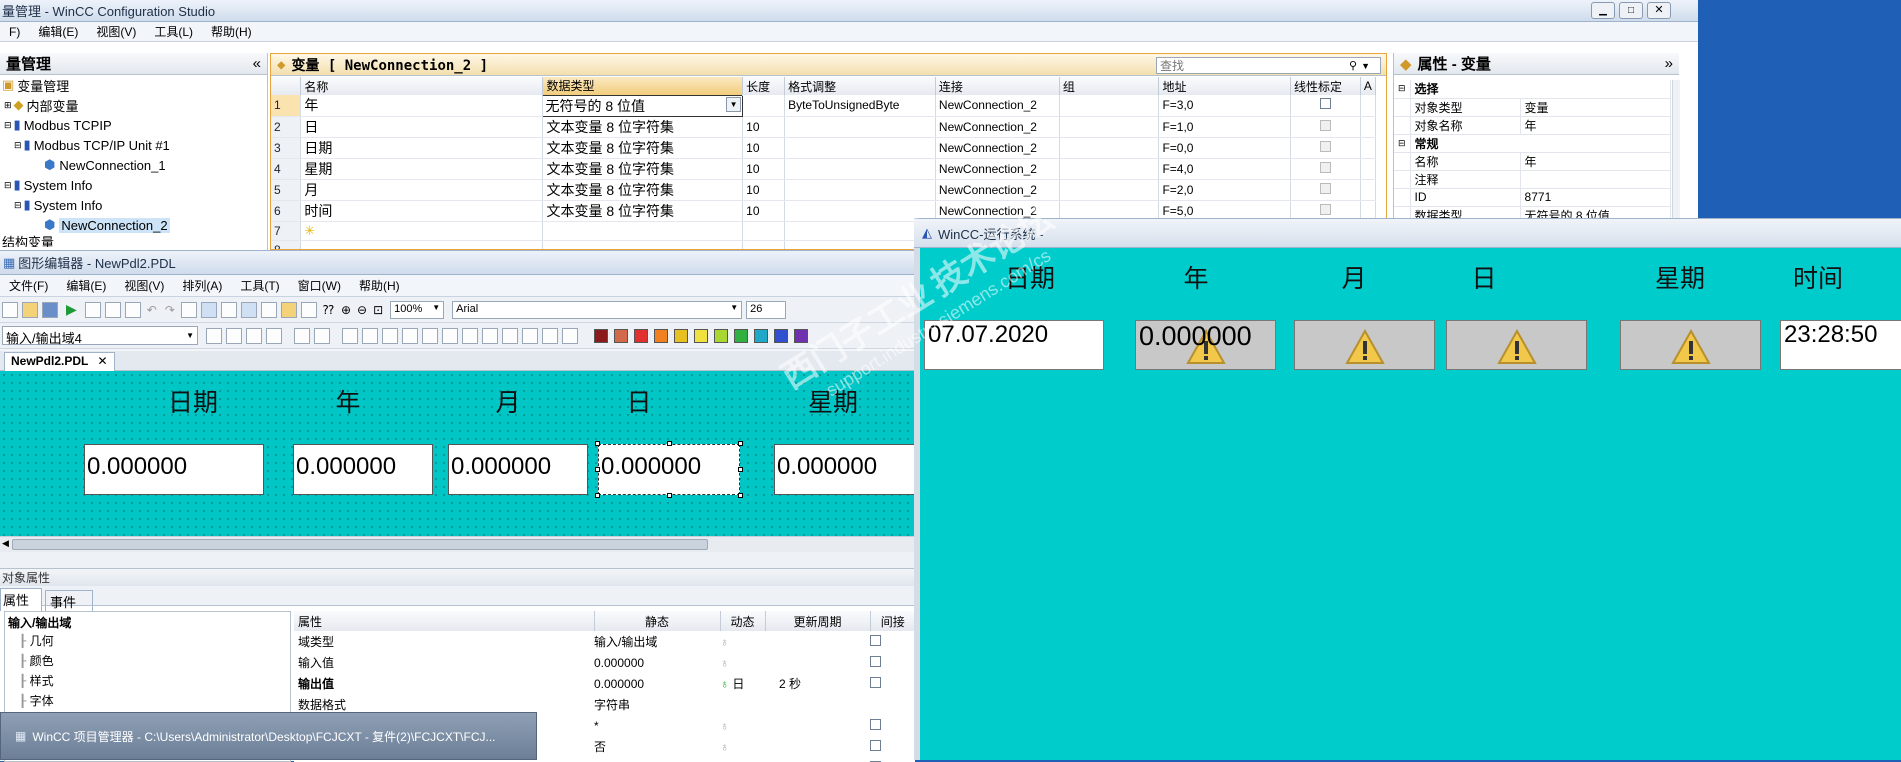  What do you see at coordinates (147, 662) in the screenshot?
I see `tree-item-colors: ┠ 颜色` at bounding box center [147, 662].